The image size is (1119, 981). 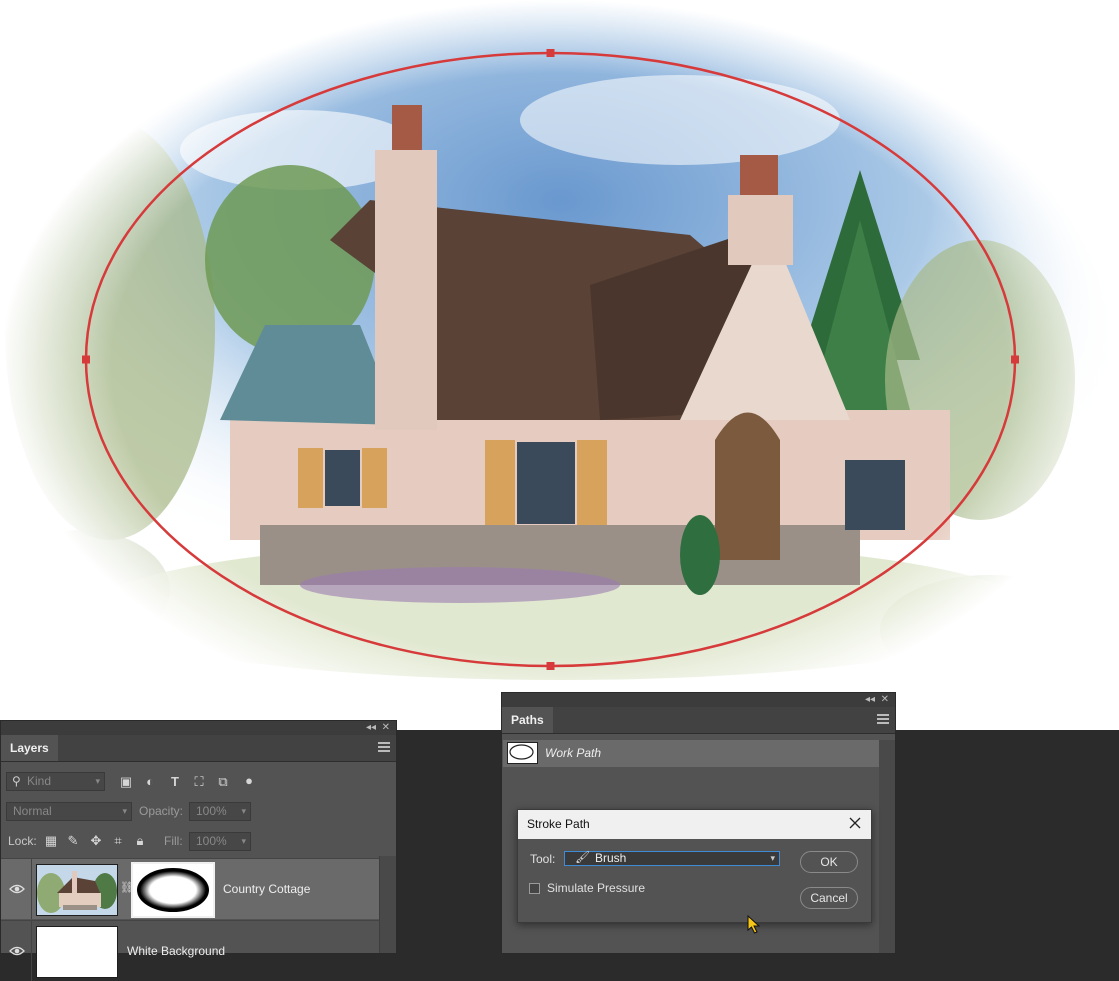 What do you see at coordinates (550, 666) in the screenshot?
I see `anchor-point-bottom` at bounding box center [550, 666].